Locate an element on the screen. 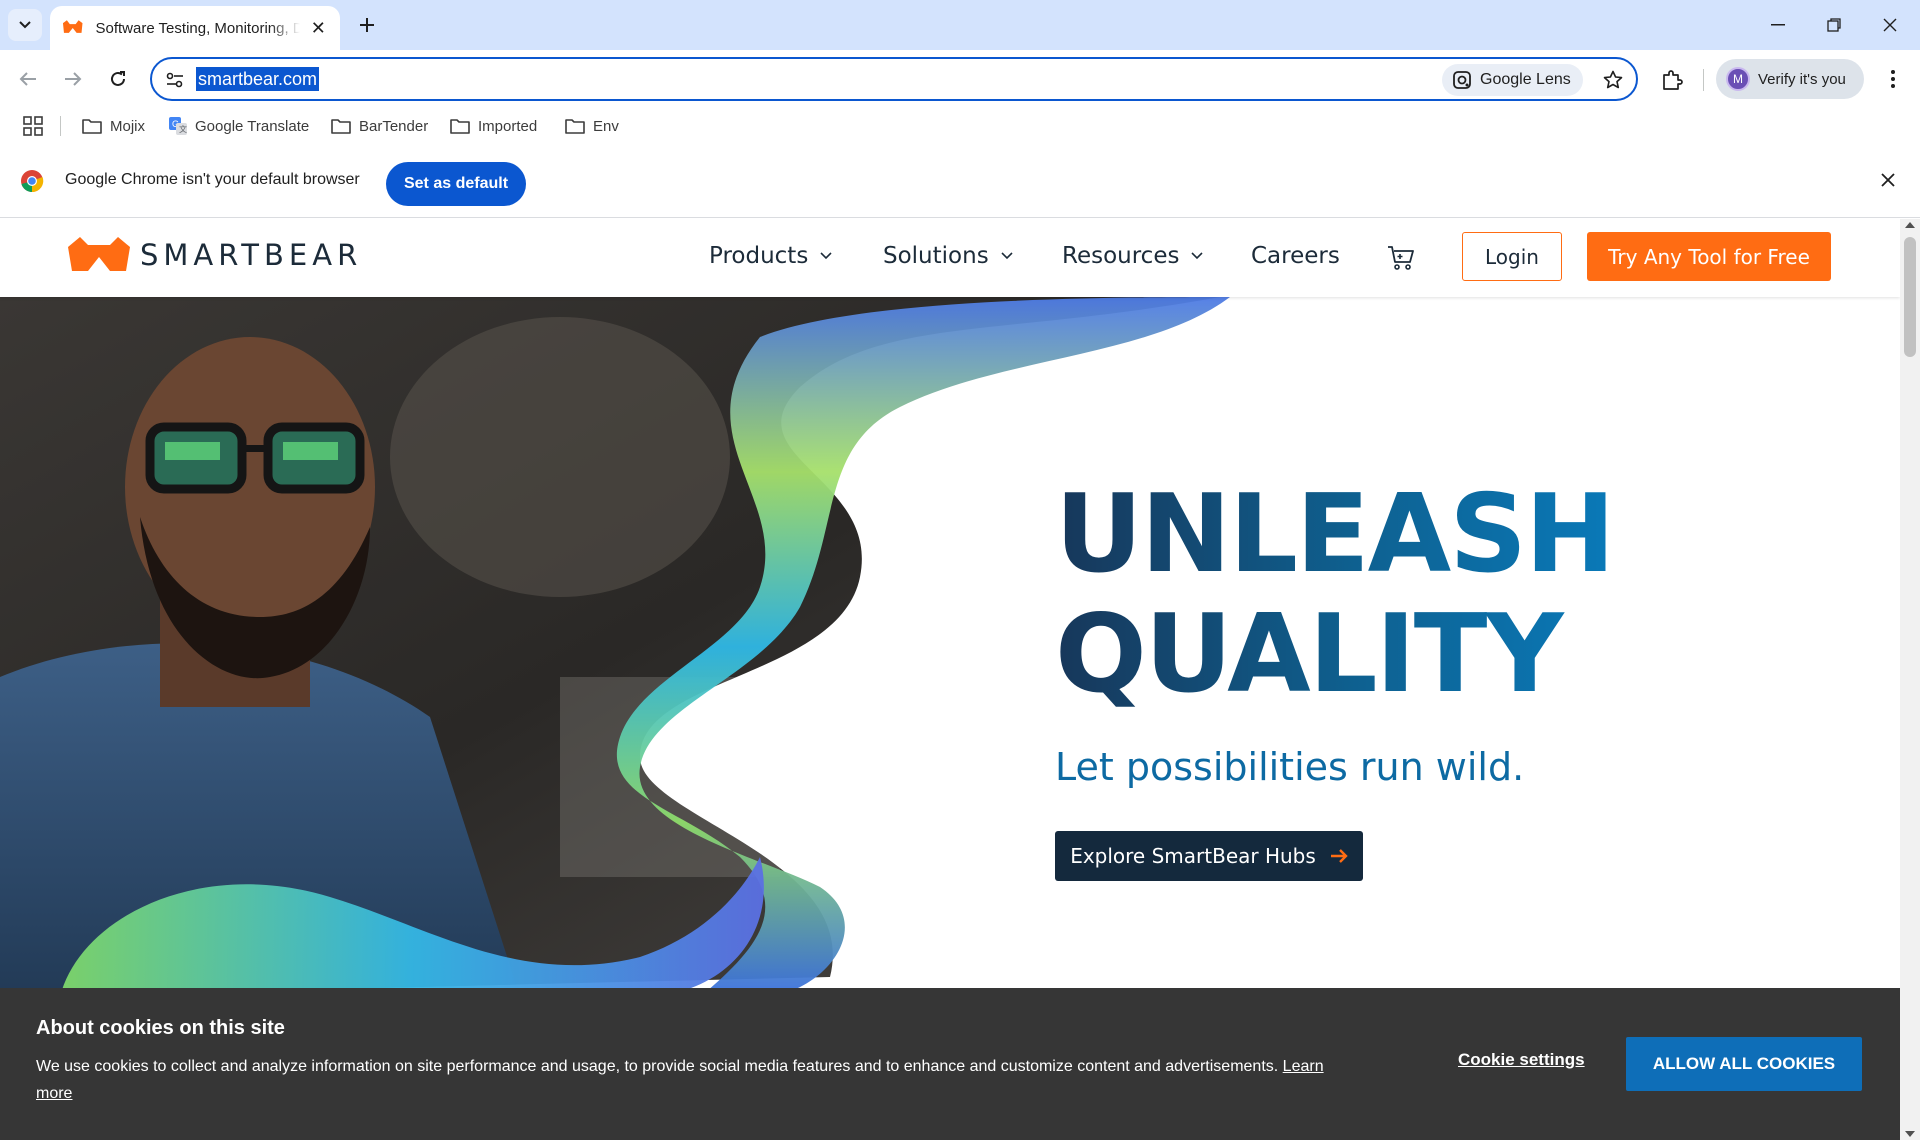 The image size is (1920, 1140). more-vert-icon is located at coordinates (1893, 79).